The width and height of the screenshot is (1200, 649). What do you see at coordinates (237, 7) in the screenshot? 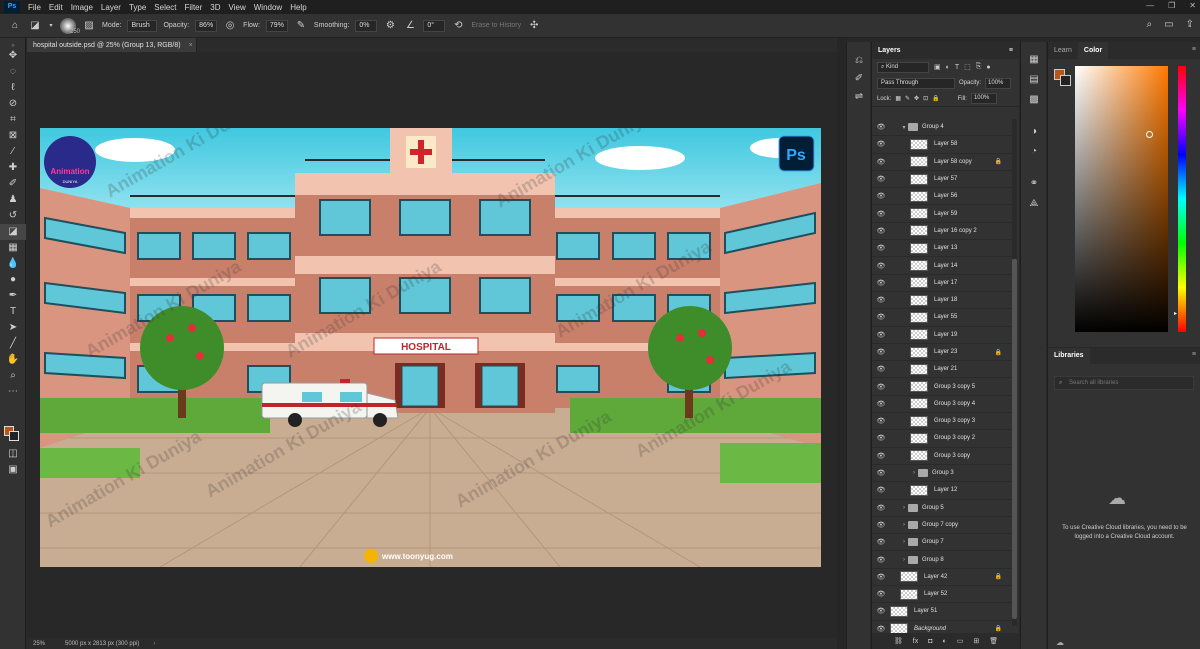
I see `menu-view: View` at bounding box center [237, 7].